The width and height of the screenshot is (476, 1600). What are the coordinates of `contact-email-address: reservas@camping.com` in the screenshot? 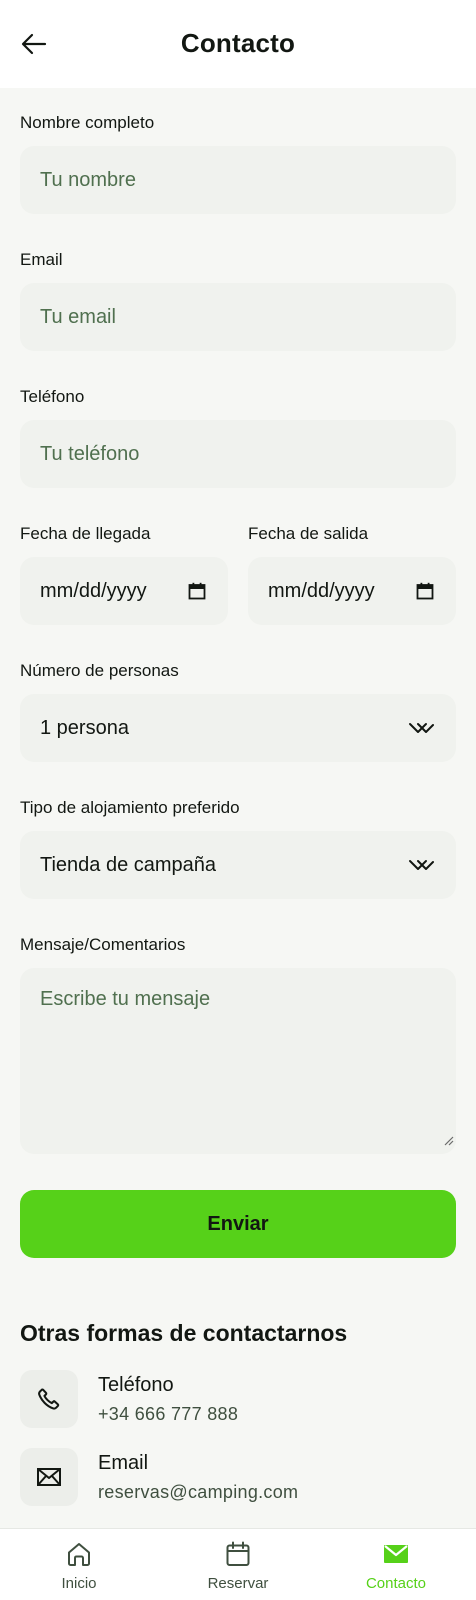 It's located at (198, 1492).